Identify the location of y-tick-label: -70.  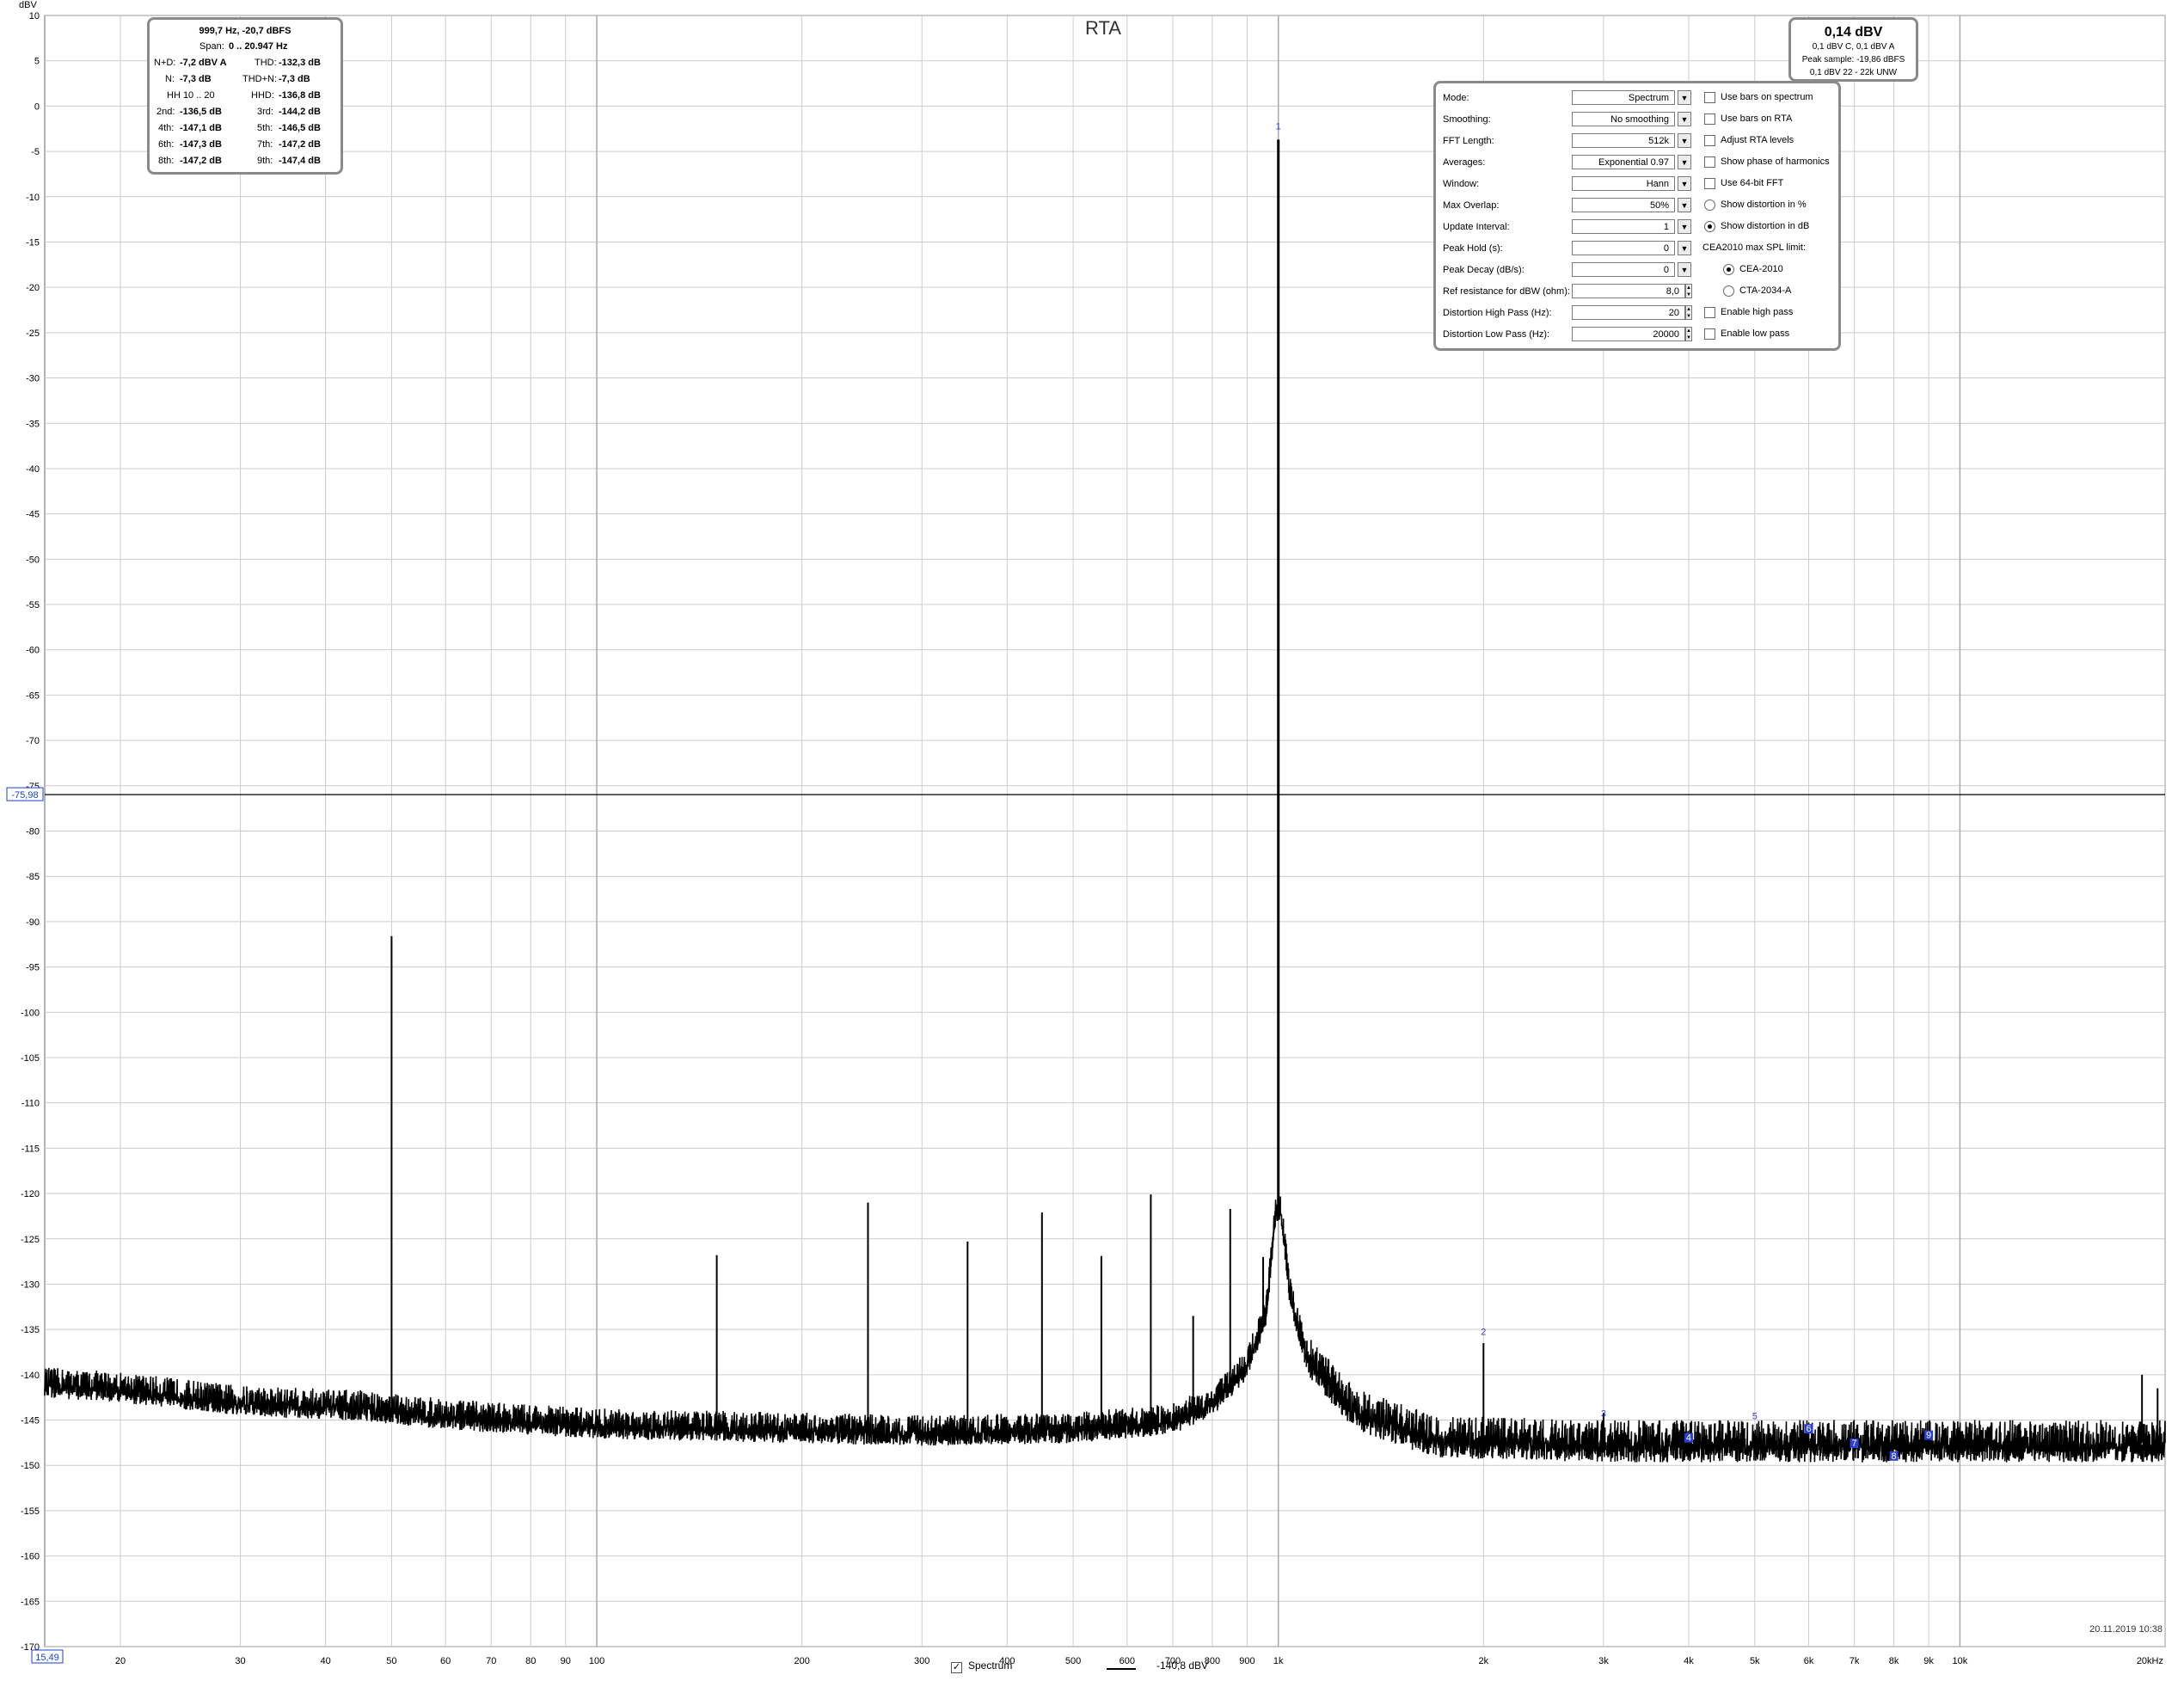
(33, 741).